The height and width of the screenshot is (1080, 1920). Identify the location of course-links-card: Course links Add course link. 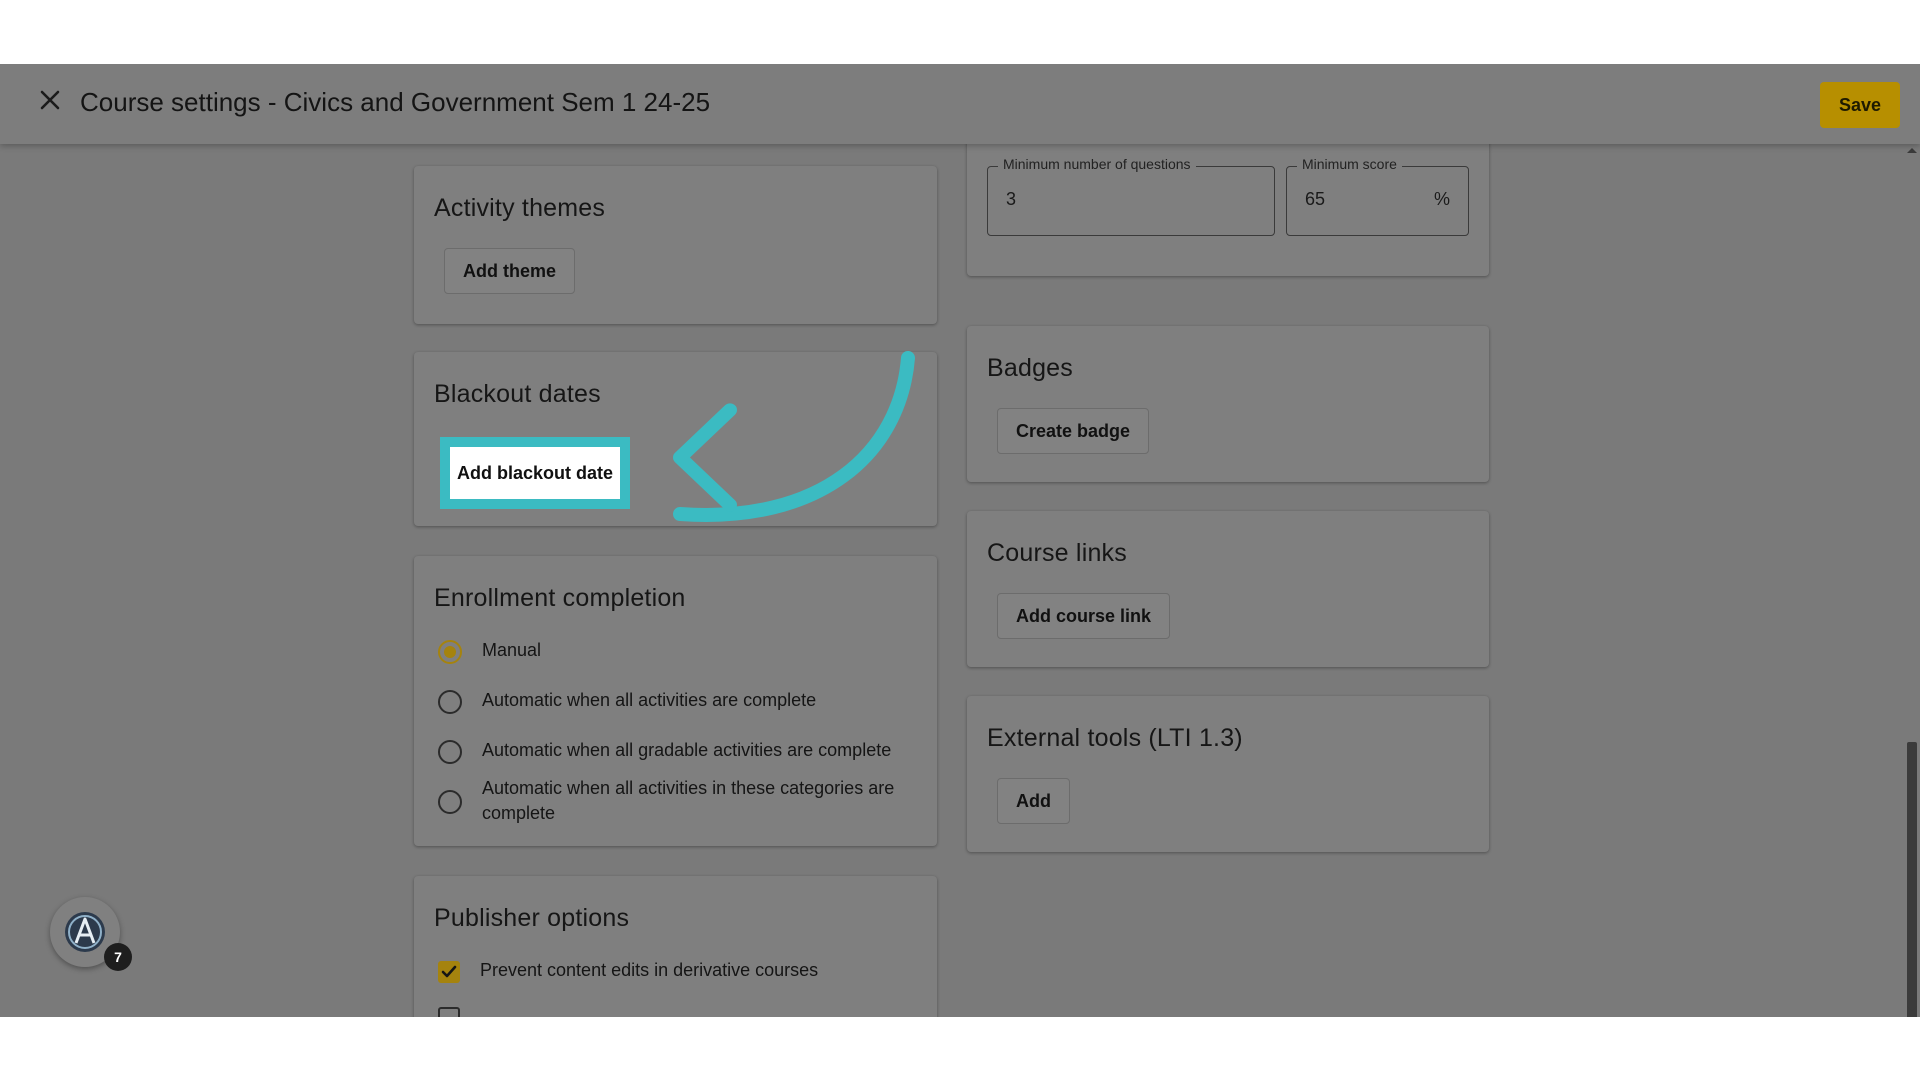
(1228, 589).